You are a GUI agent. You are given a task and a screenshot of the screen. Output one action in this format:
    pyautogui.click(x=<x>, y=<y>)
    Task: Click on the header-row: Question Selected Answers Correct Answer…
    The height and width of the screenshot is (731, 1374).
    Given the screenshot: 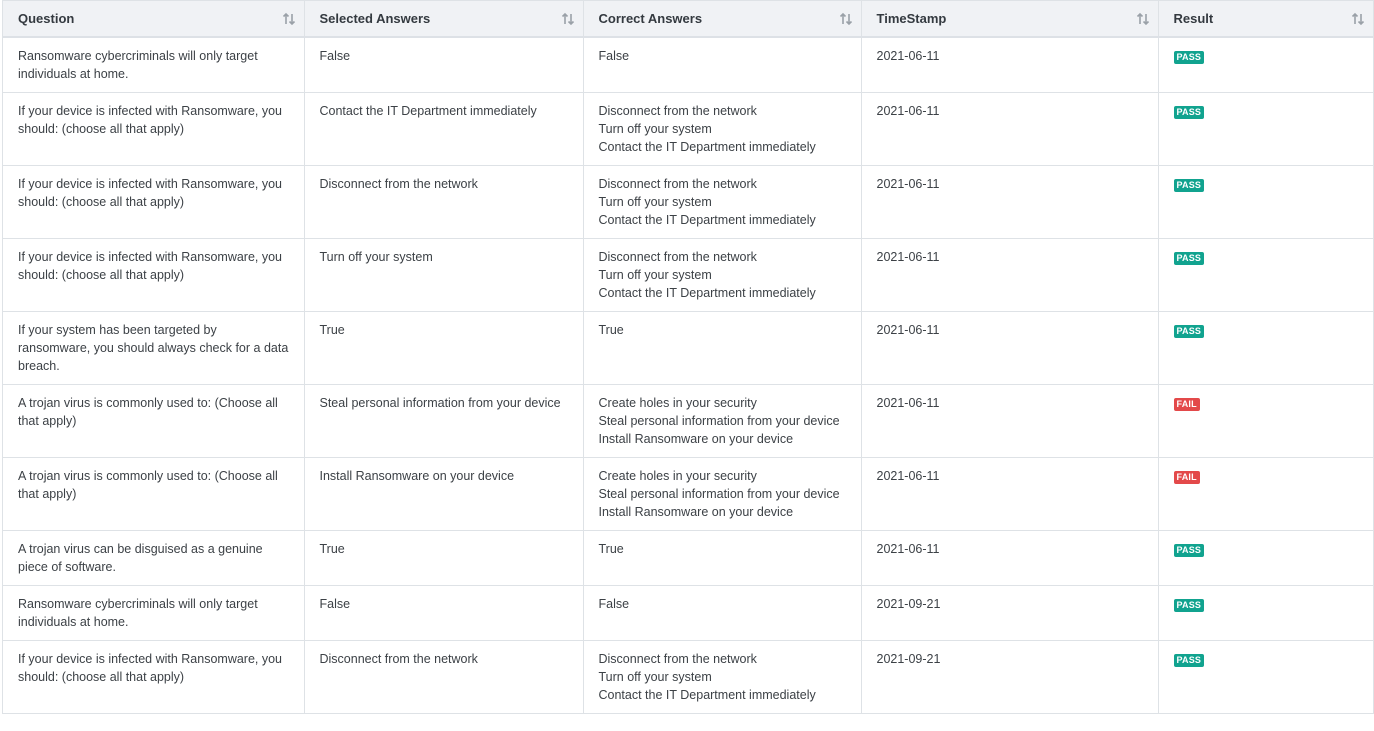 What is the action you would take?
    pyautogui.click(x=688, y=19)
    